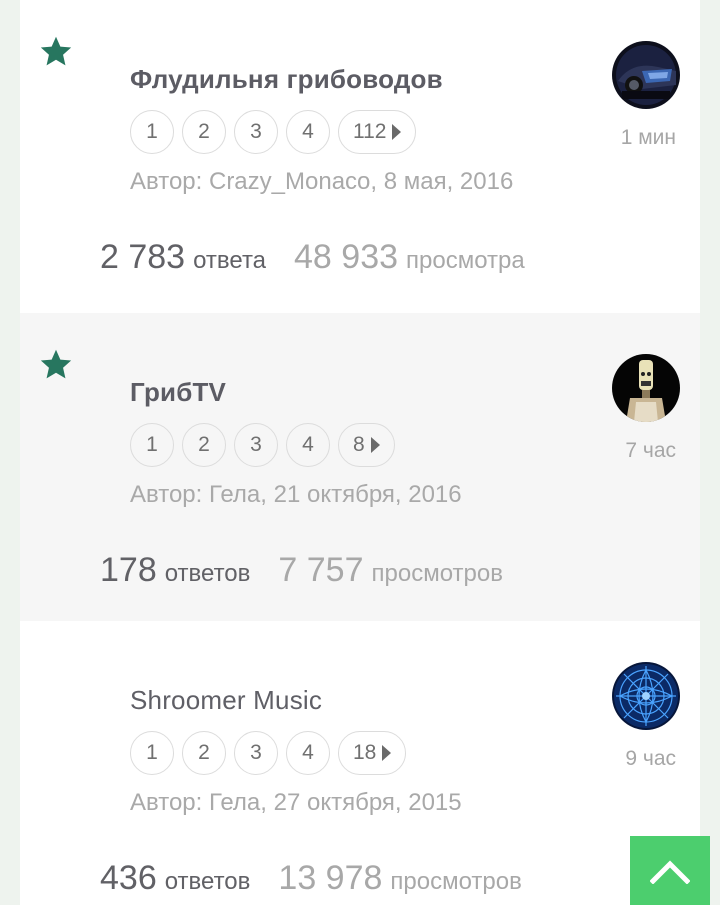 Image resolution: width=720 pixels, height=905 pixels. Describe the element at coordinates (370, 131) in the screenshot. I see `last-page-number: 112` at that location.